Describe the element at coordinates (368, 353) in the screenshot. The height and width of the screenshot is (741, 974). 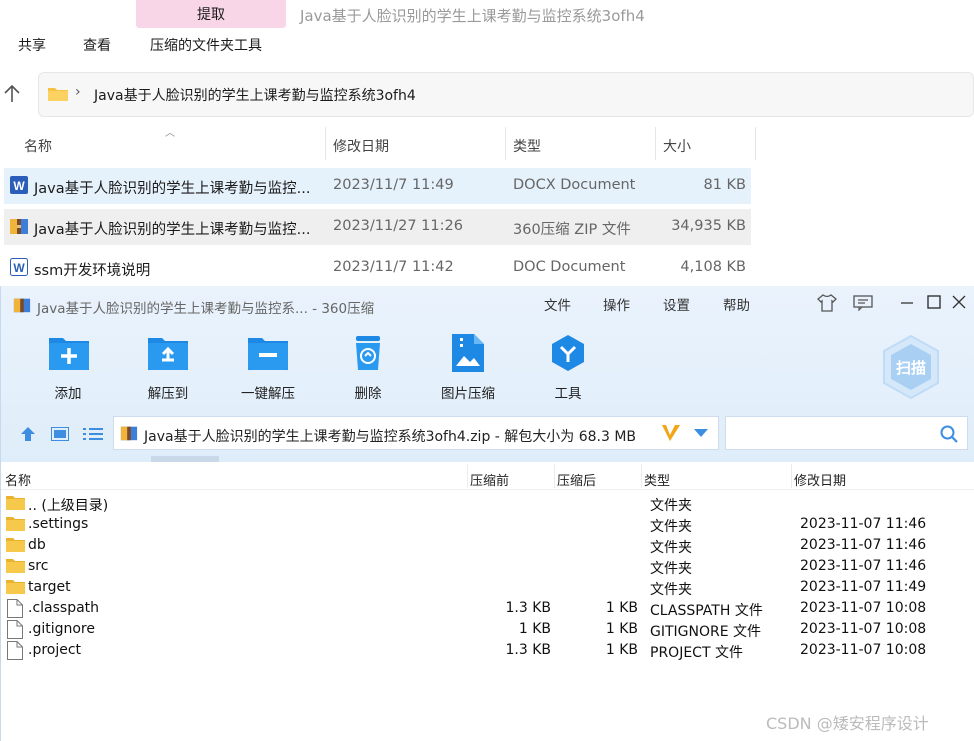
I see `delete-icon` at that location.